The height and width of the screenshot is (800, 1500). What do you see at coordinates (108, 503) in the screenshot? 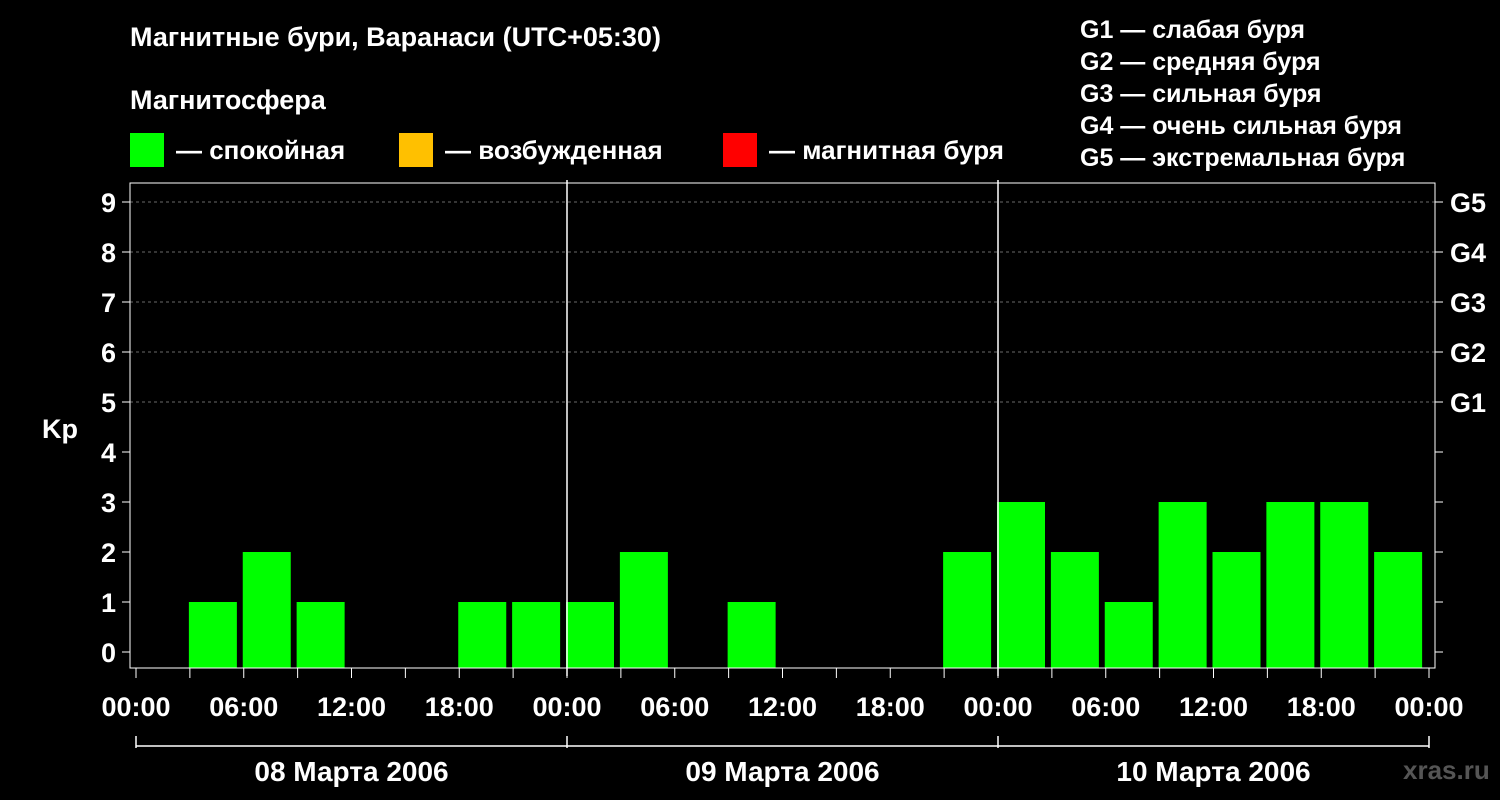
I see `y-tick-label: 3` at bounding box center [108, 503].